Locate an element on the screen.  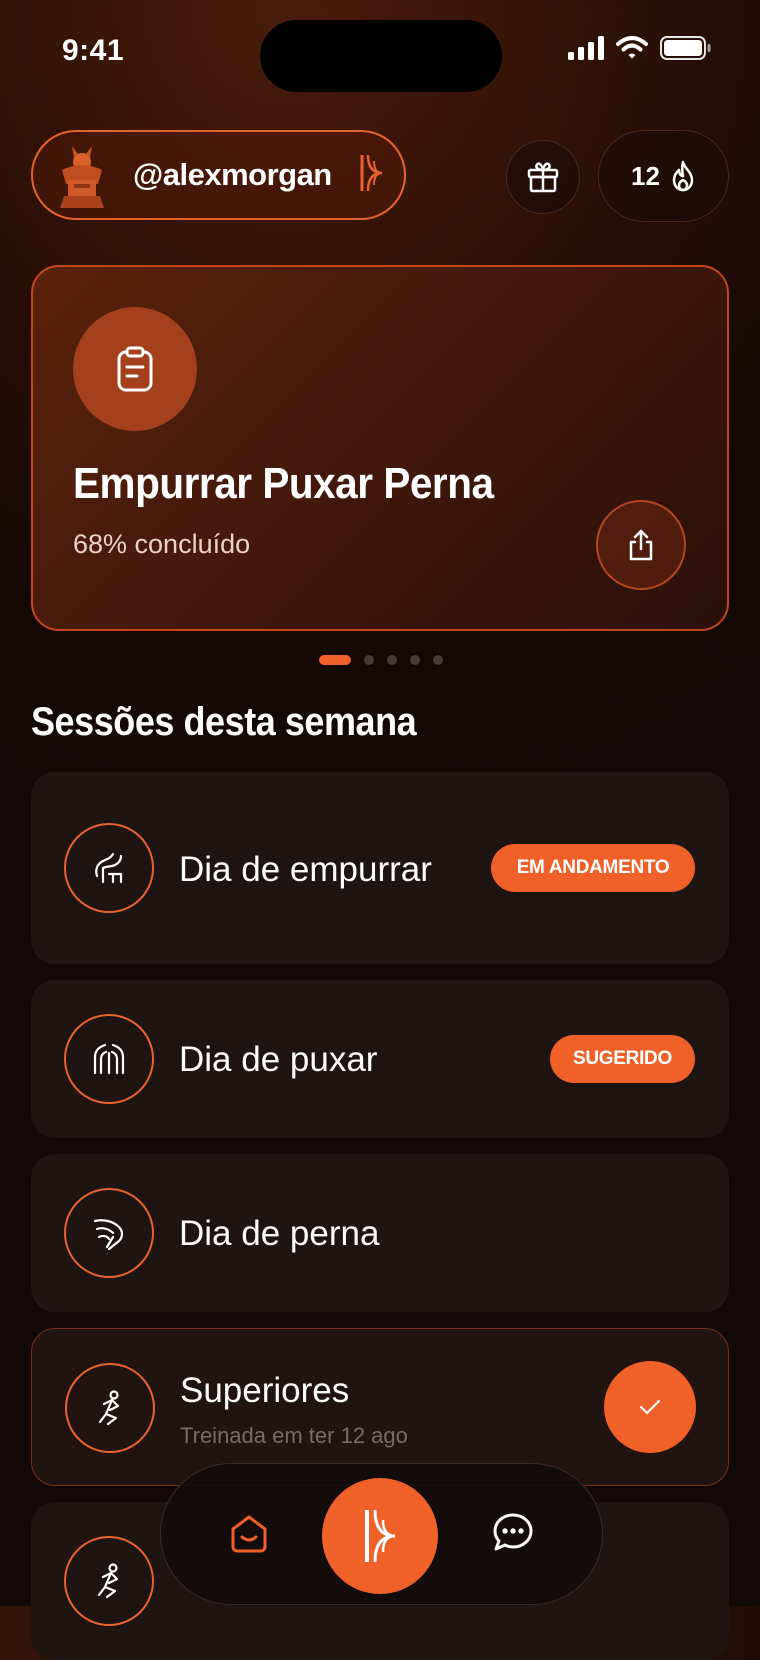
flame-icon is located at coordinates (683, 176).